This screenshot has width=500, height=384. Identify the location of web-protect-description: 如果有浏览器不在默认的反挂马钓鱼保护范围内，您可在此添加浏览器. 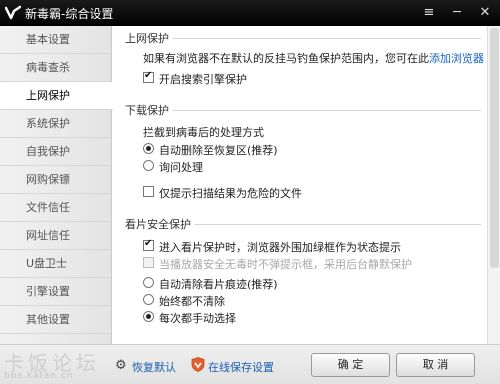
(313, 58).